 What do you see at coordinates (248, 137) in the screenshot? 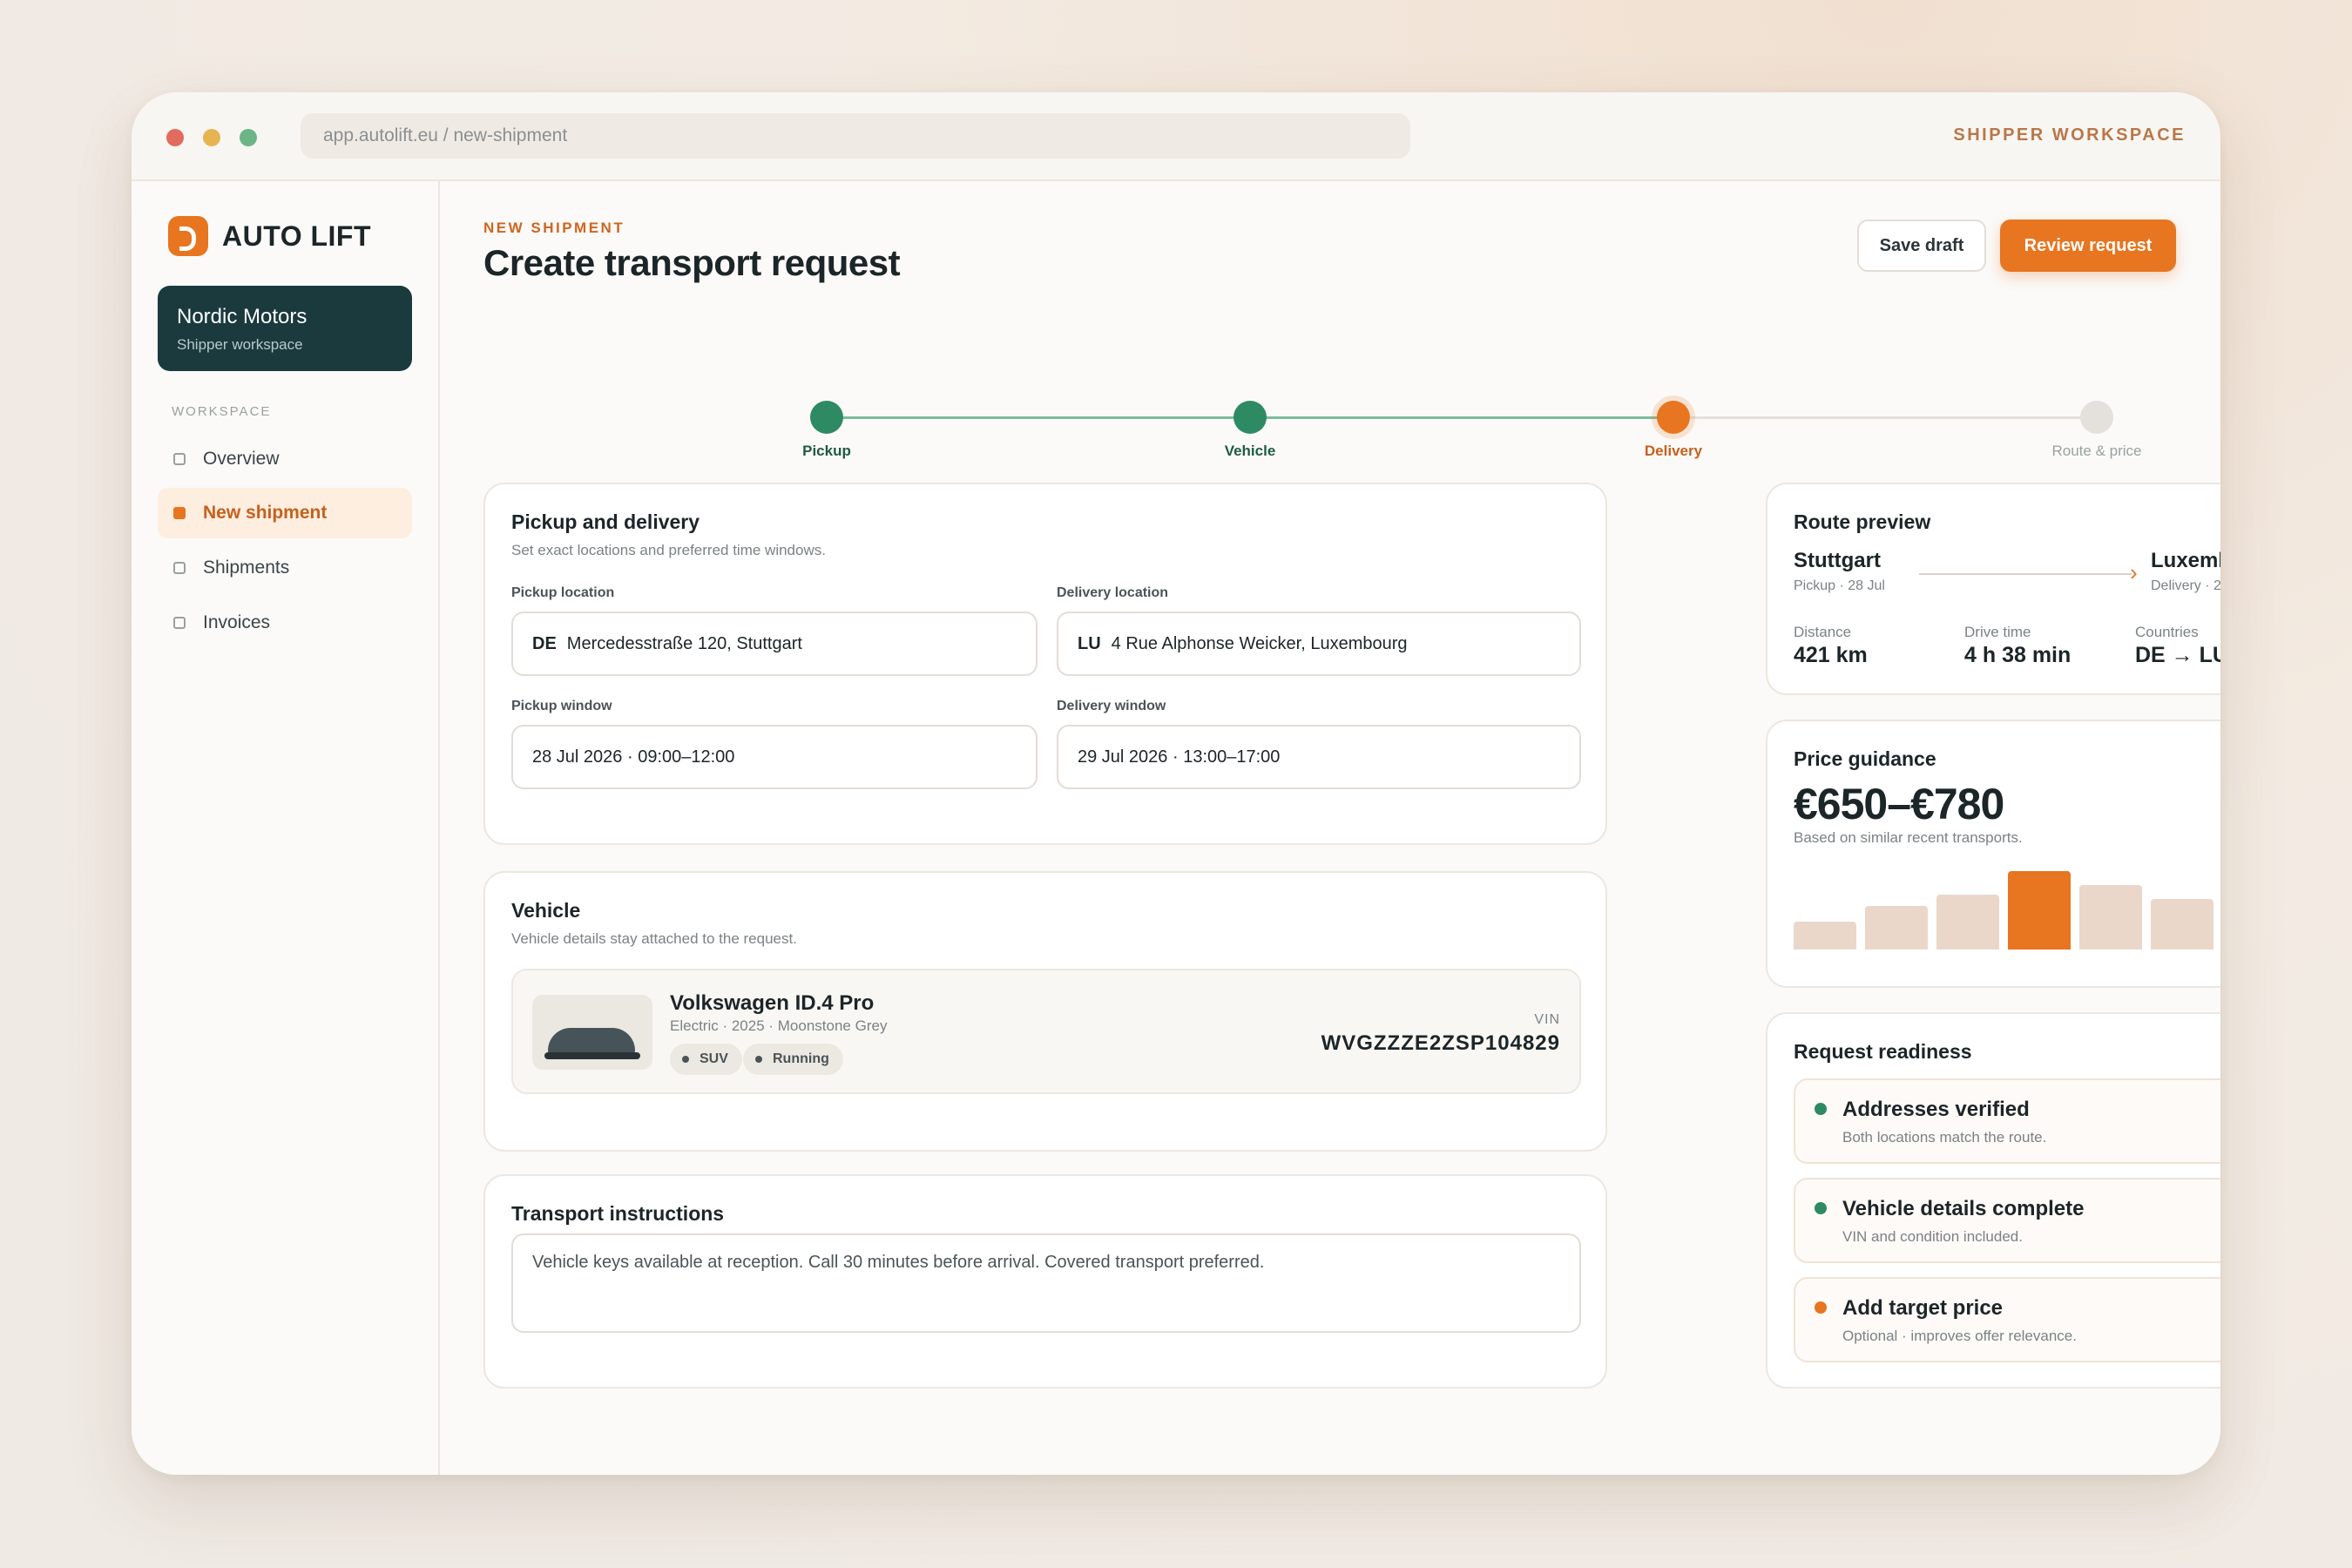
I see `maximize-window-dot` at bounding box center [248, 137].